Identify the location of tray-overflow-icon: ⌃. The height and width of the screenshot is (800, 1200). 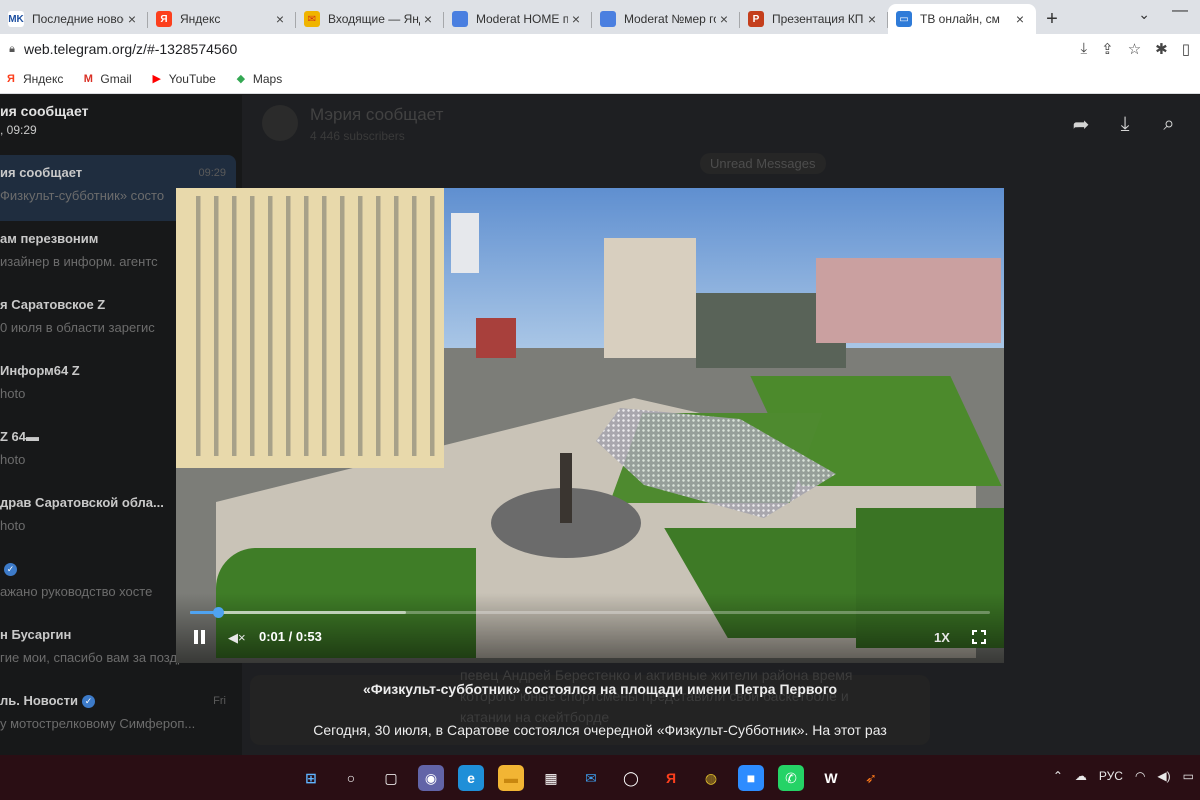
(1058, 776).